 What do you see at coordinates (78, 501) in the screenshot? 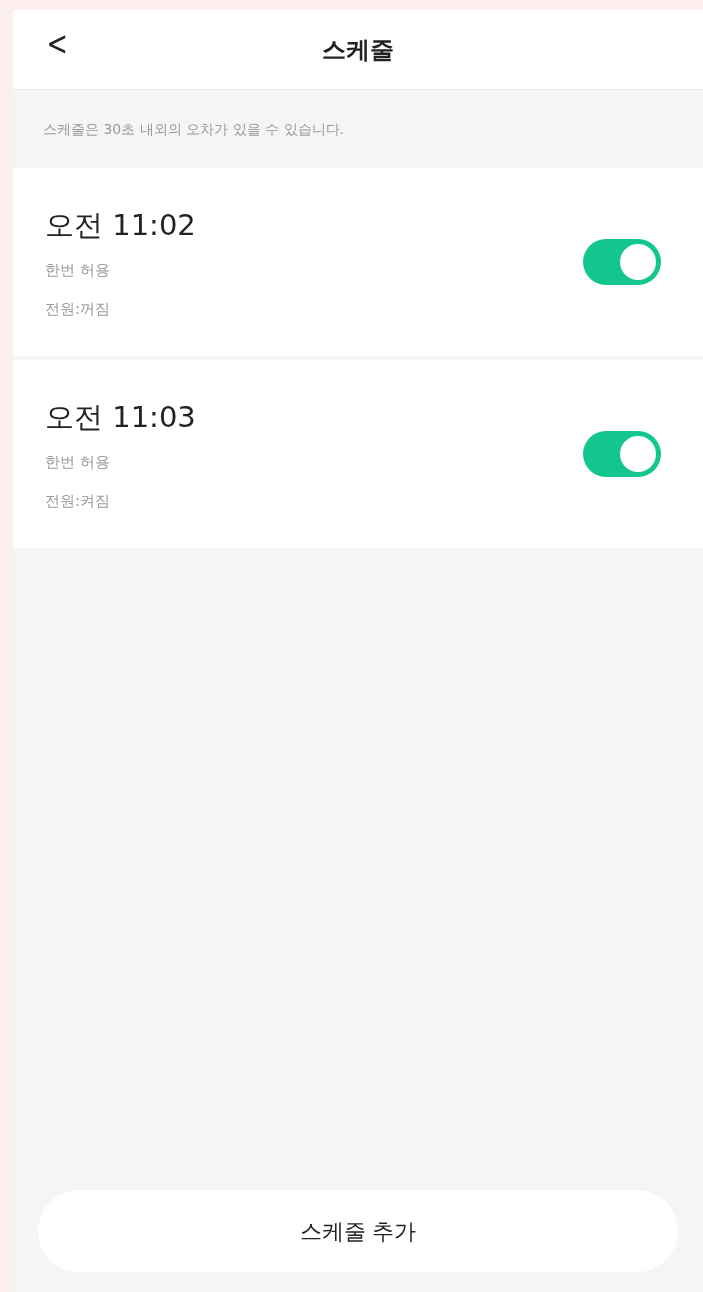
I see `power-text: 전원:켜짐` at bounding box center [78, 501].